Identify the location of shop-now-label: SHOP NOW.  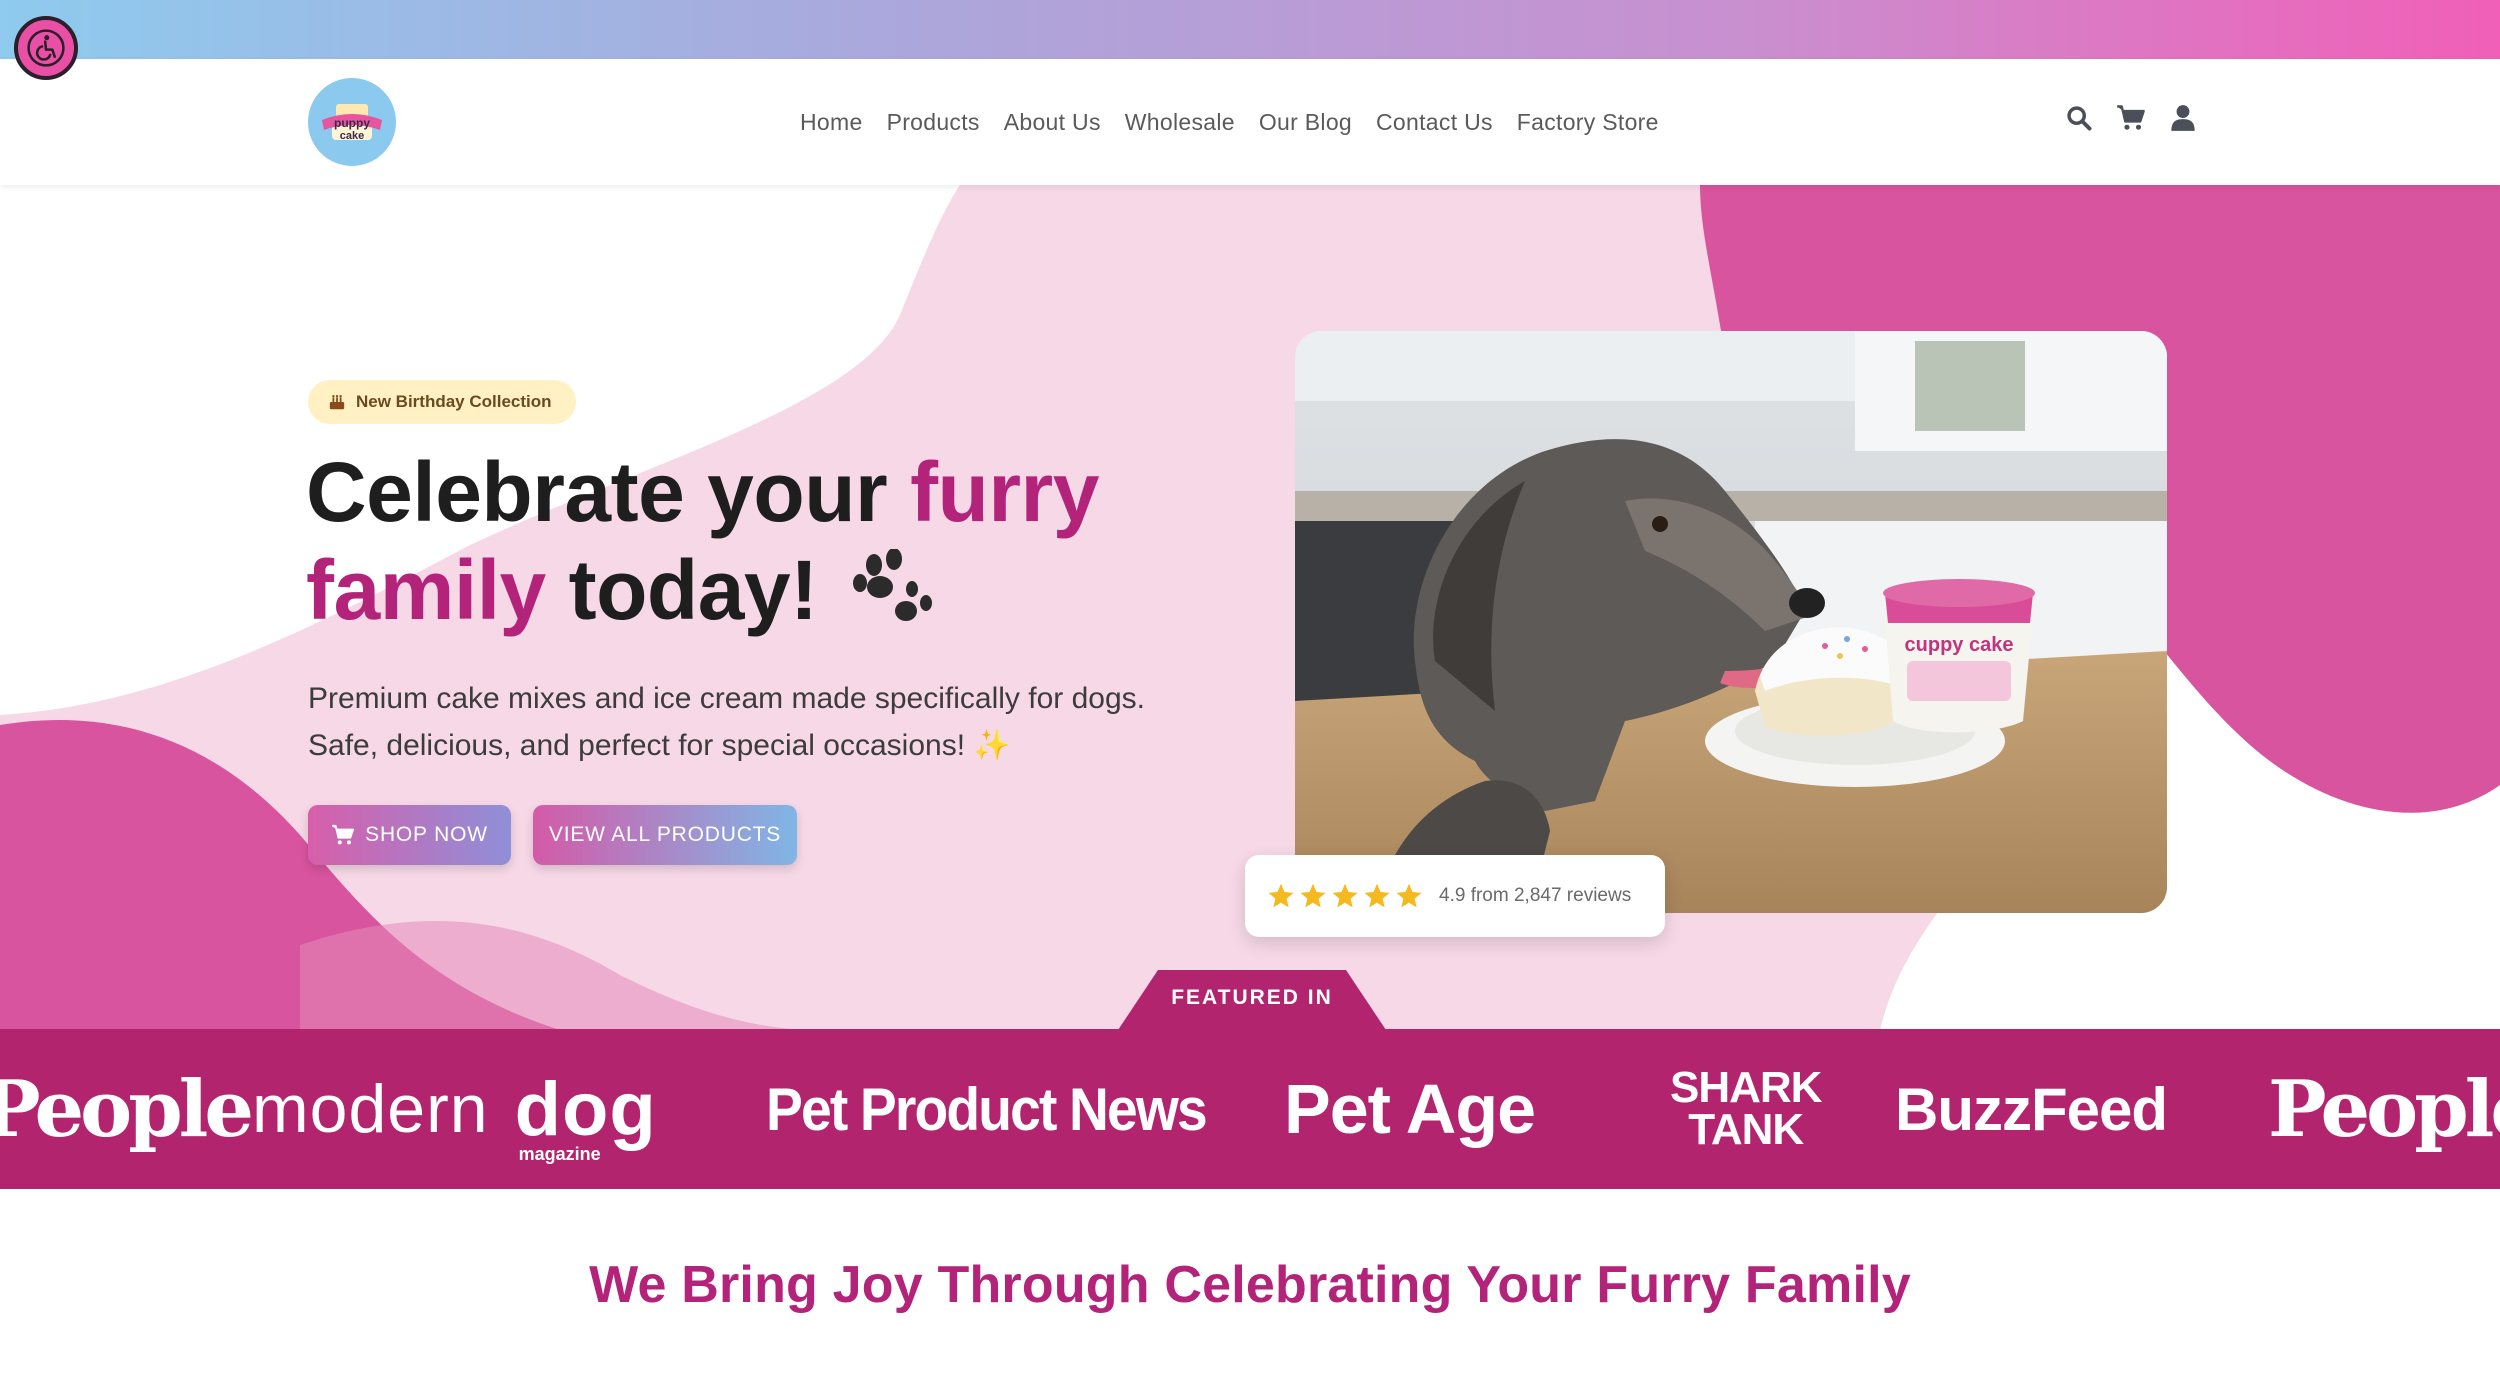
(426, 834).